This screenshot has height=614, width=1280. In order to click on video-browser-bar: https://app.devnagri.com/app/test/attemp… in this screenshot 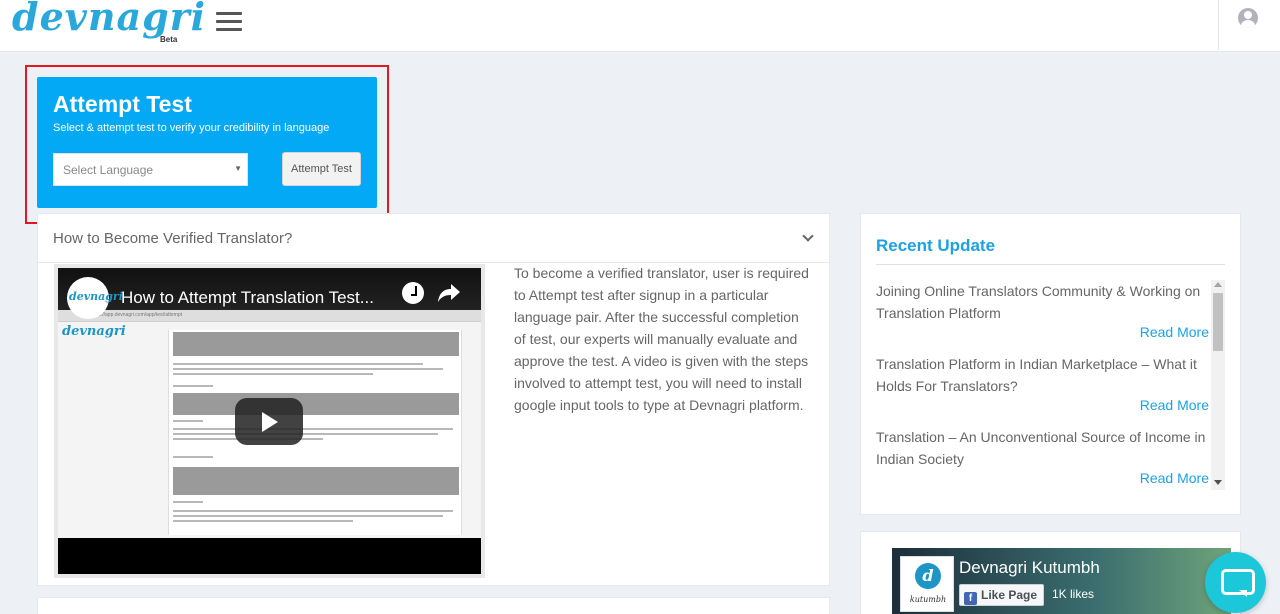, I will do `click(269, 316)`.